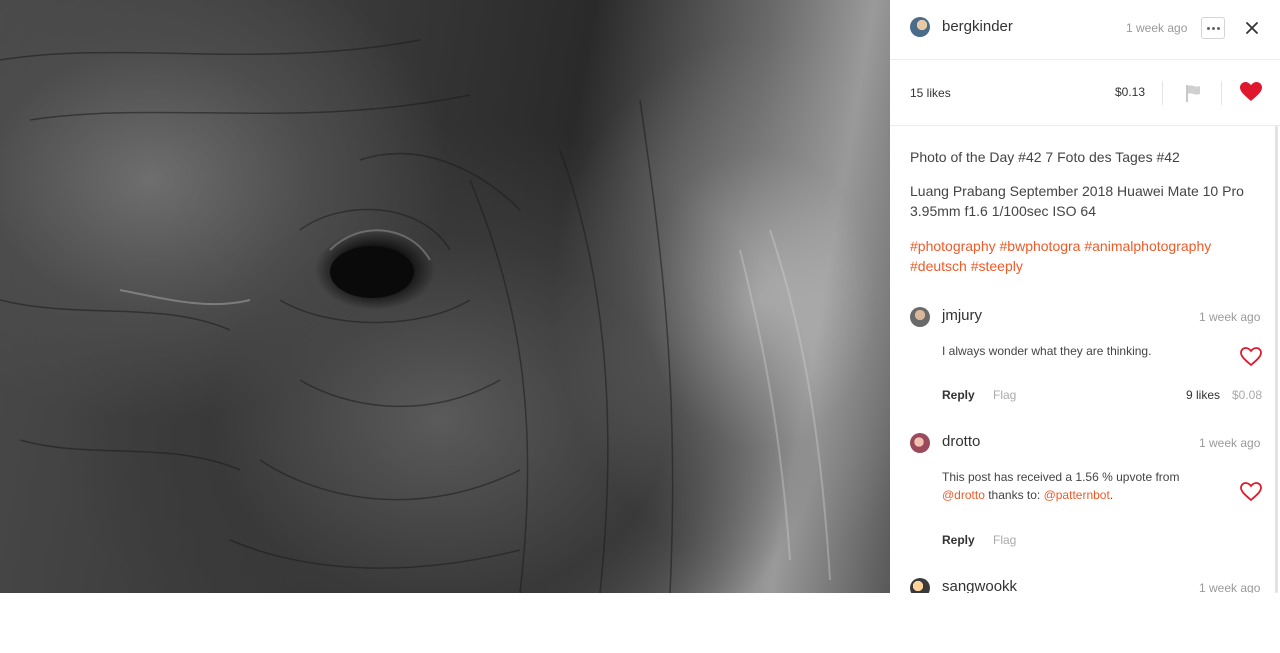 This screenshot has width=1280, height=653. What do you see at coordinates (977, 26) in the screenshot?
I see `author-name: bergkinder` at bounding box center [977, 26].